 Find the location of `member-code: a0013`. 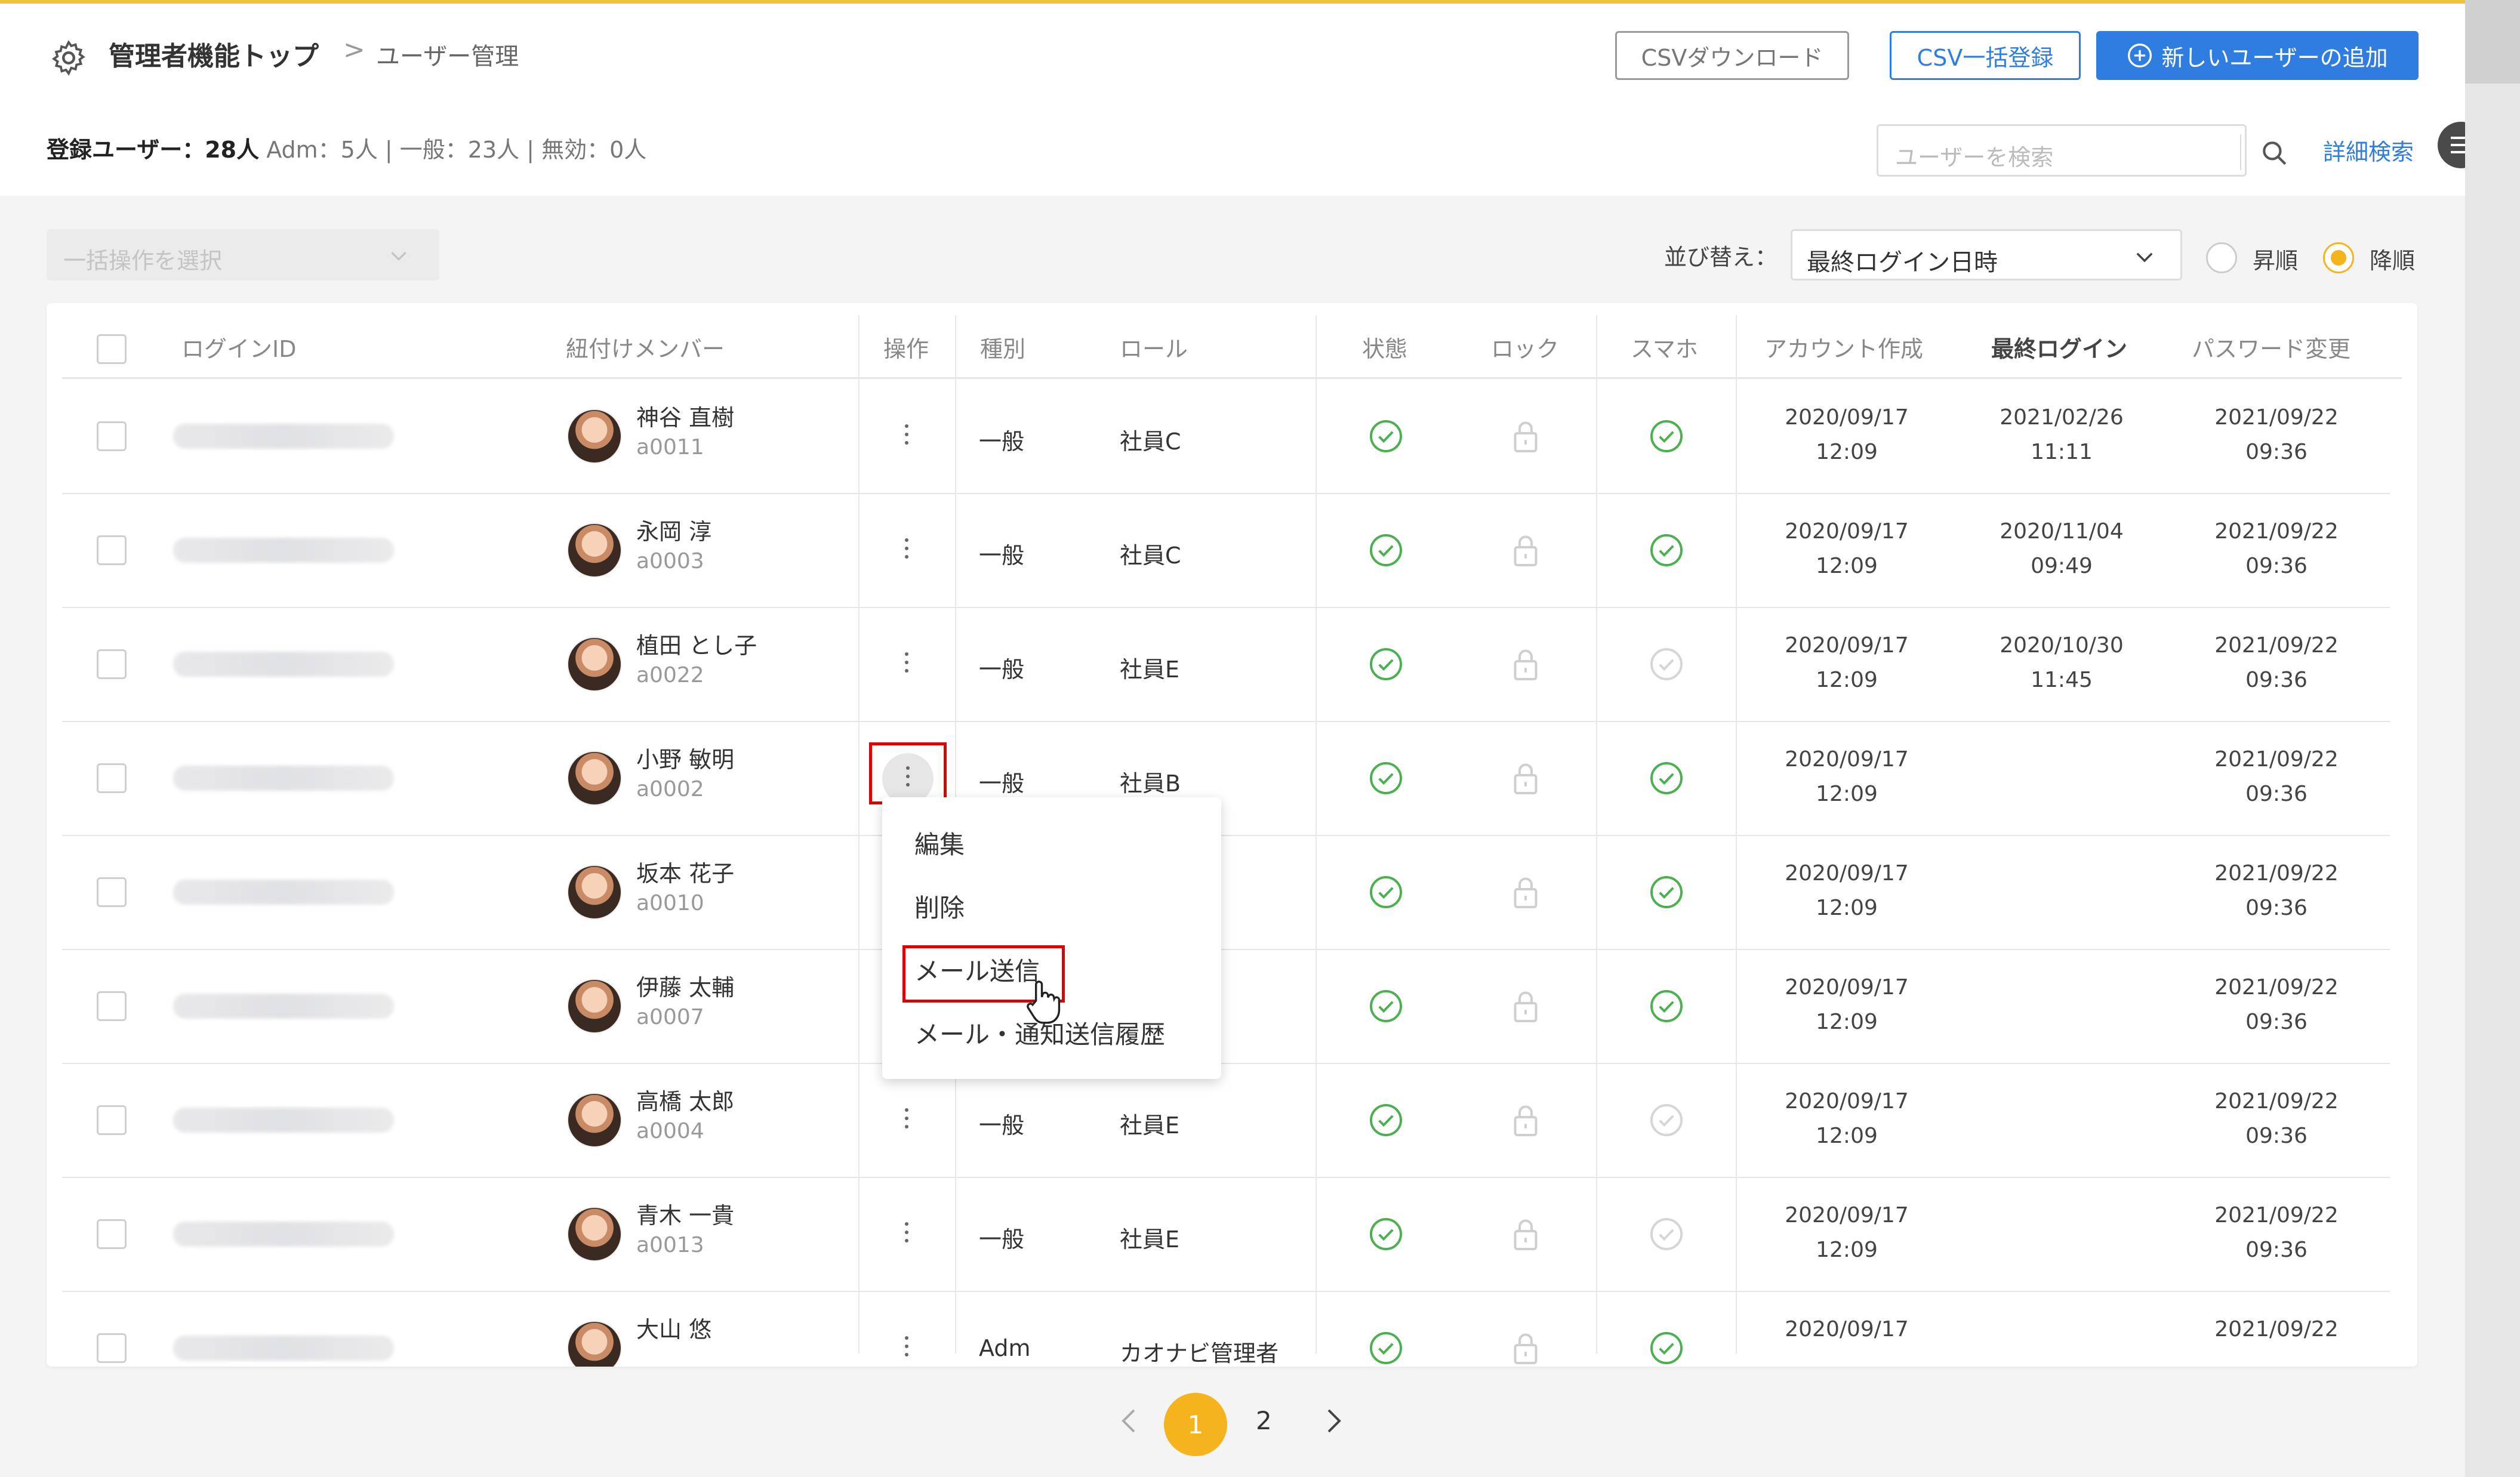

member-code: a0013 is located at coordinates (670, 1244).